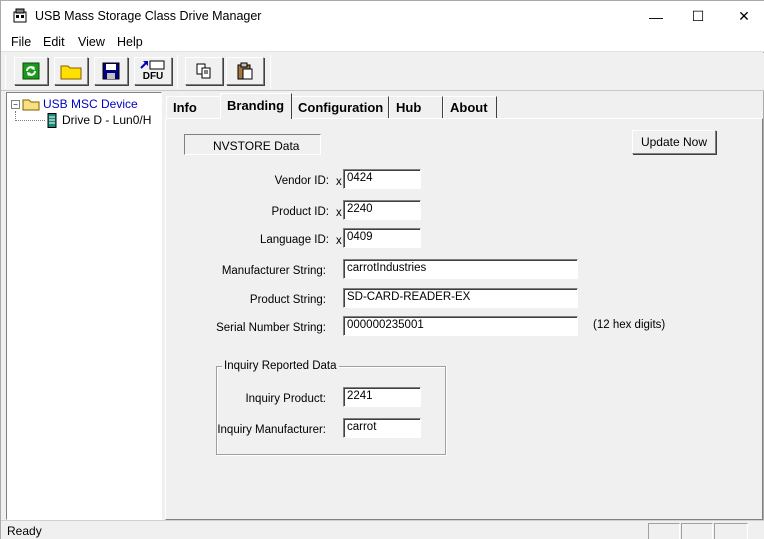 The height and width of the screenshot is (539, 764). Describe the element at coordinates (273, 271) in the screenshot. I see `manufacturer-string-label: Manufacturer String:` at that location.